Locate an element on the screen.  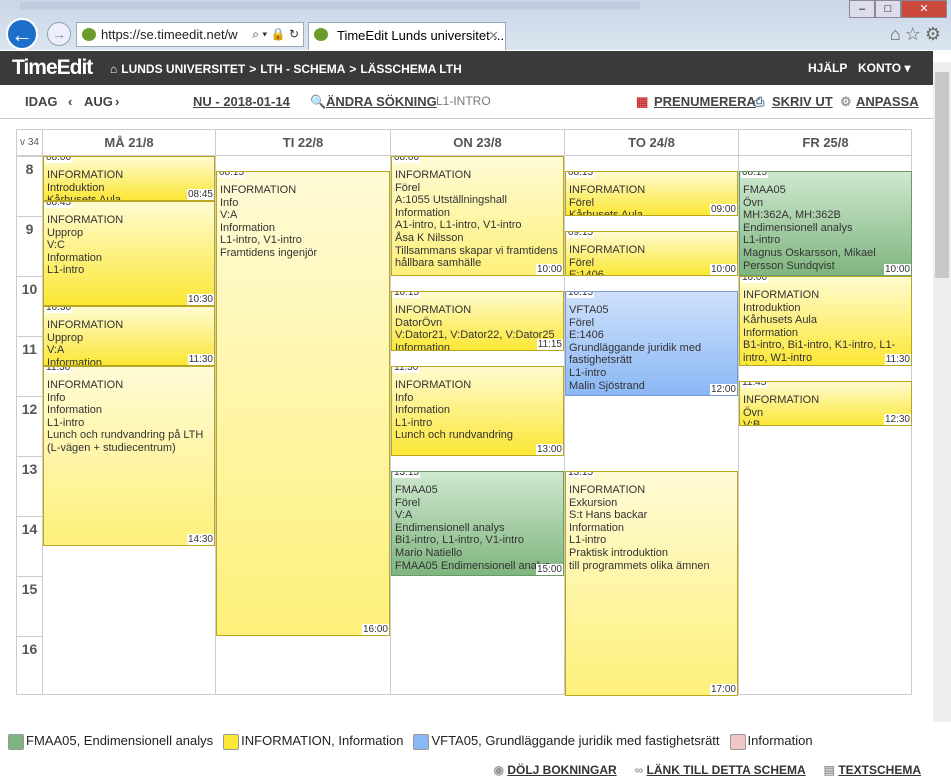
browser-tab: TimeEdit Lunds universitet ... ✕ is located at coordinates (407, 36).